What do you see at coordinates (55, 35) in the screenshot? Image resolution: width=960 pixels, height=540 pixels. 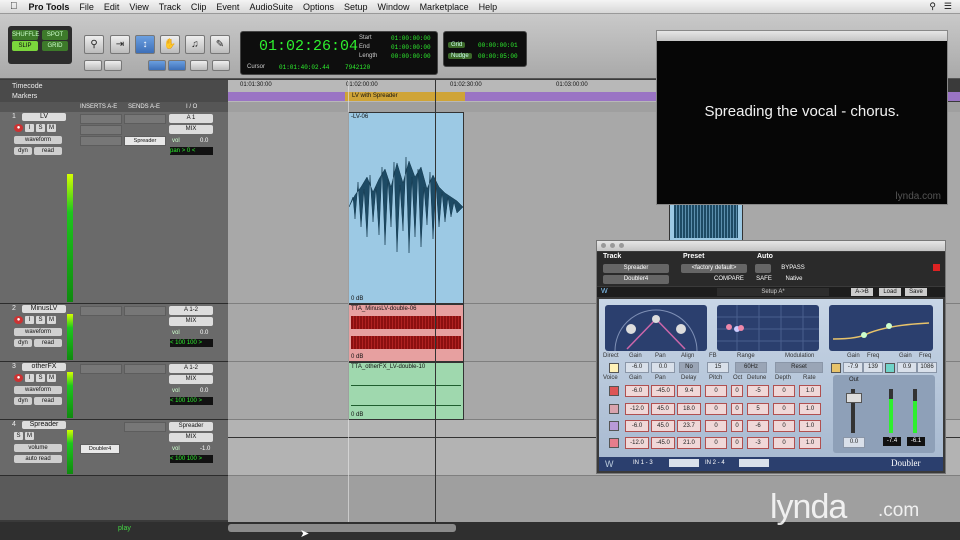 I see `spot-mode-button: SPOT` at bounding box center [55, 35].